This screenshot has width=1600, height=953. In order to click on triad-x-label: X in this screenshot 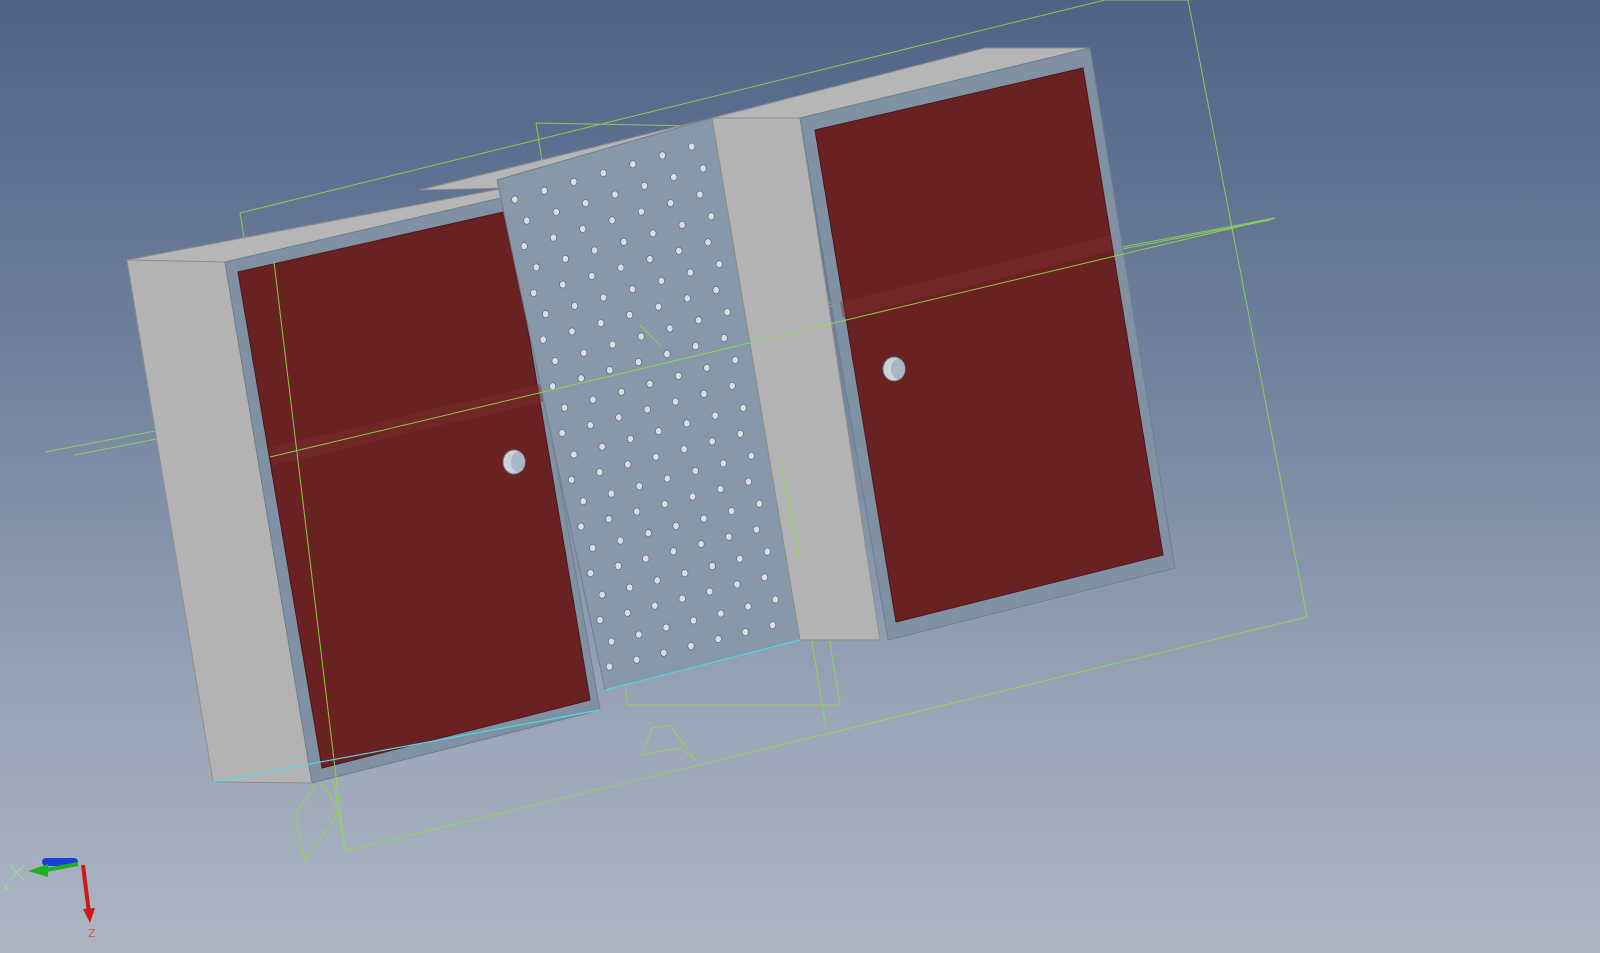, I will do `click(6, 887)`.